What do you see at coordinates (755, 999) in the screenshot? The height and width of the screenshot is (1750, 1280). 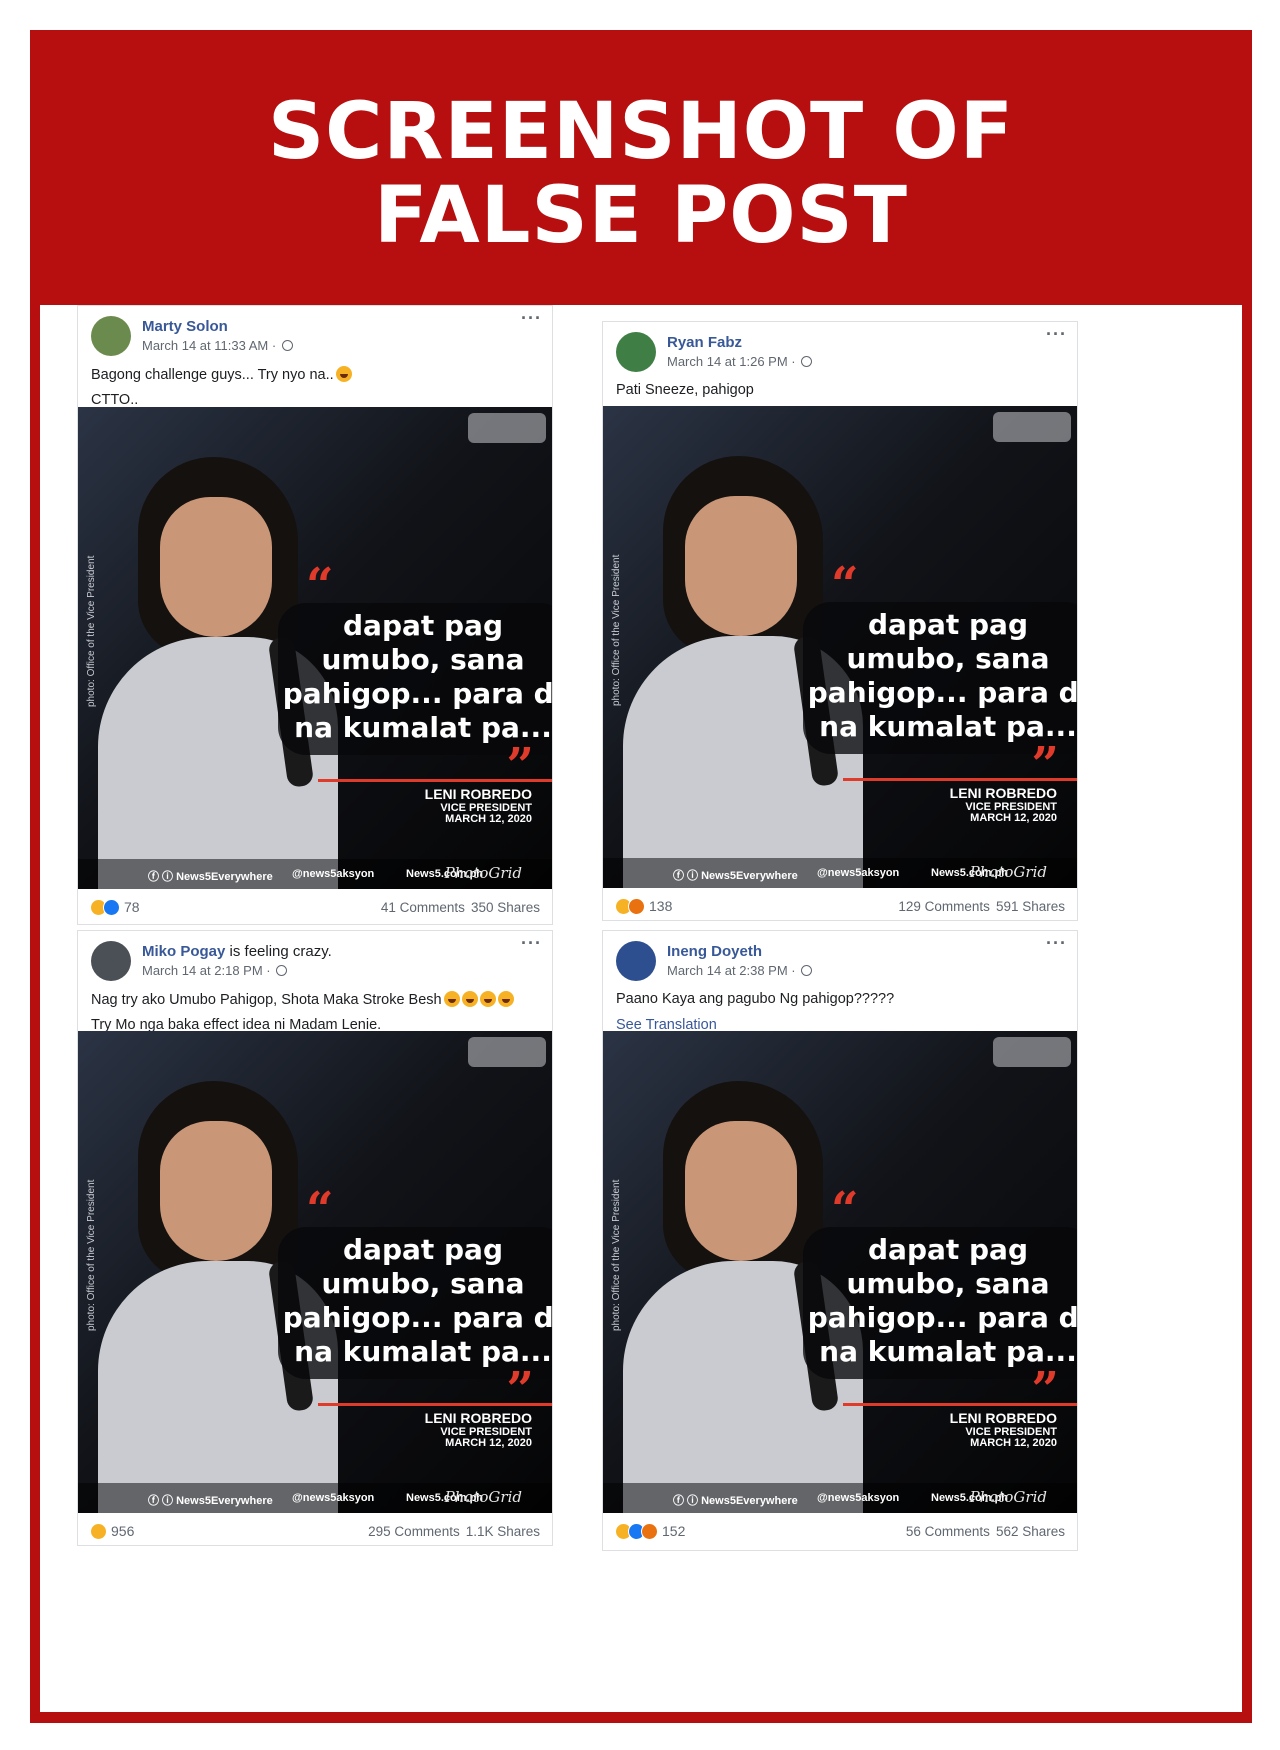 I see `post-text: Paano Kaya ang pagubo Ng pahigop?????` at bounding box center [755, 999].